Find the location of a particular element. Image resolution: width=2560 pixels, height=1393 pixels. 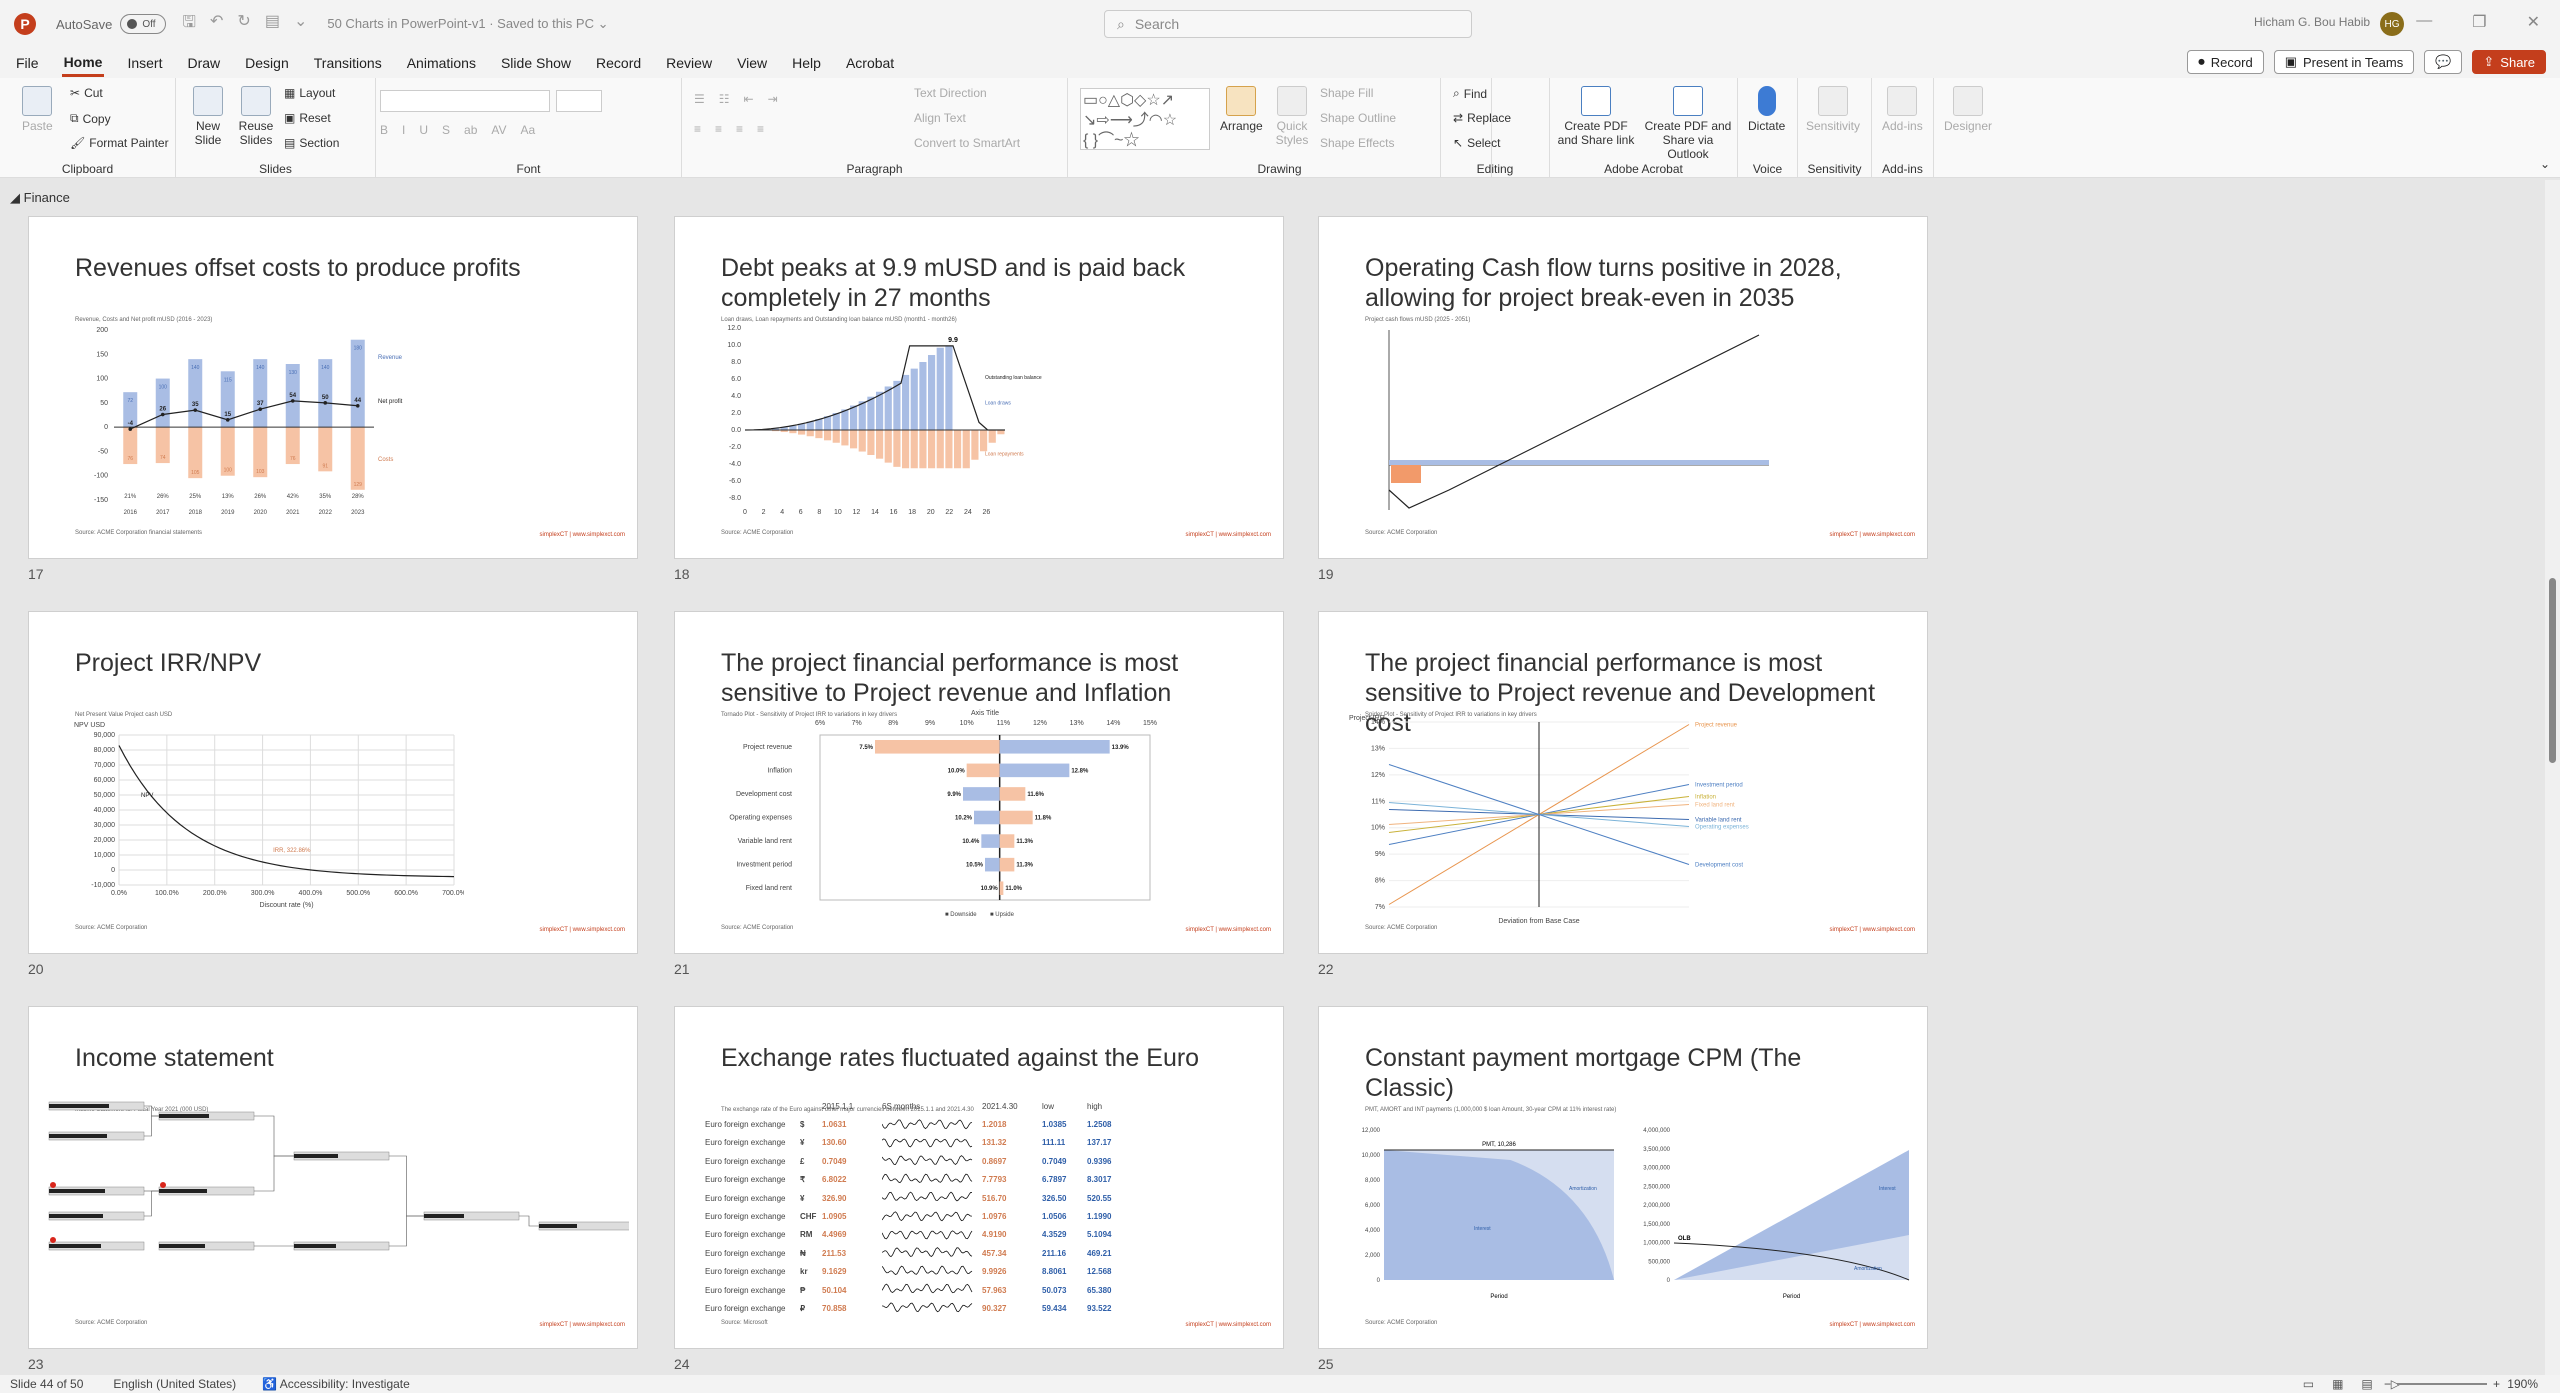

loan-draw-bar is located at coordinates (897, 405).